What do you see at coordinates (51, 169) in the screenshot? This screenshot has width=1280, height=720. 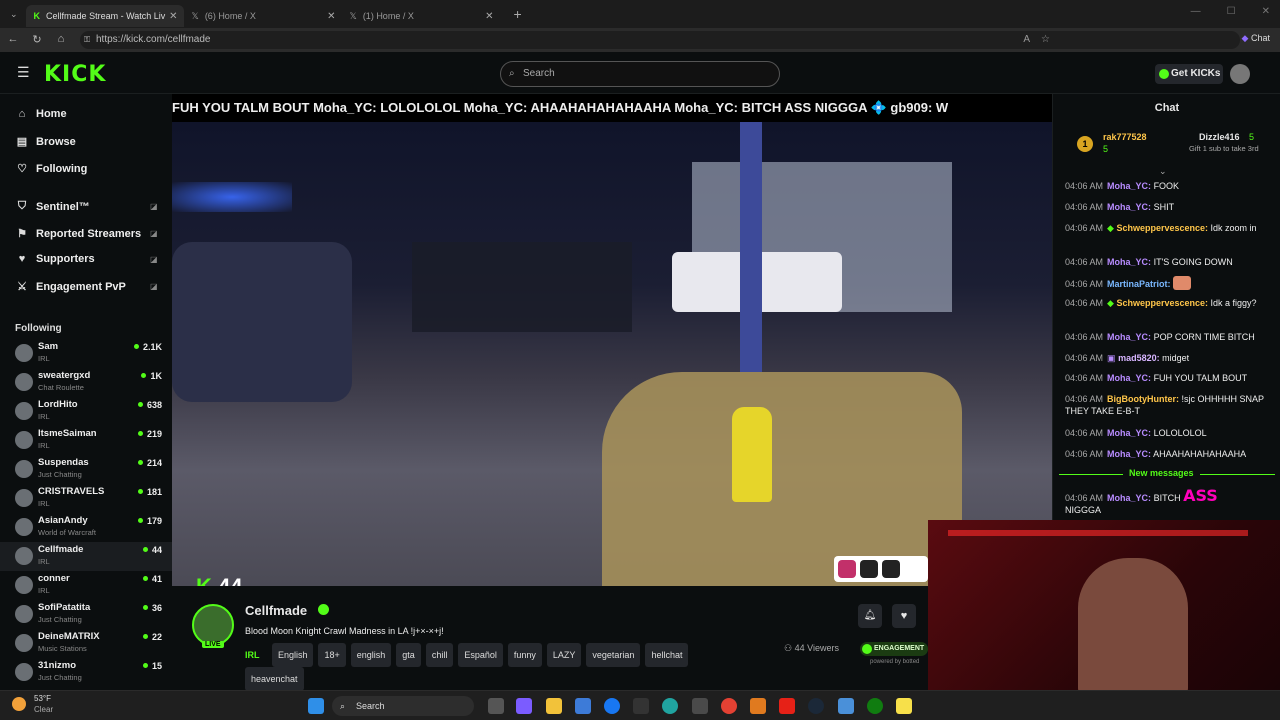 I see `sidebar-item-following: ♡ Following` at bounding box center [51, 169].